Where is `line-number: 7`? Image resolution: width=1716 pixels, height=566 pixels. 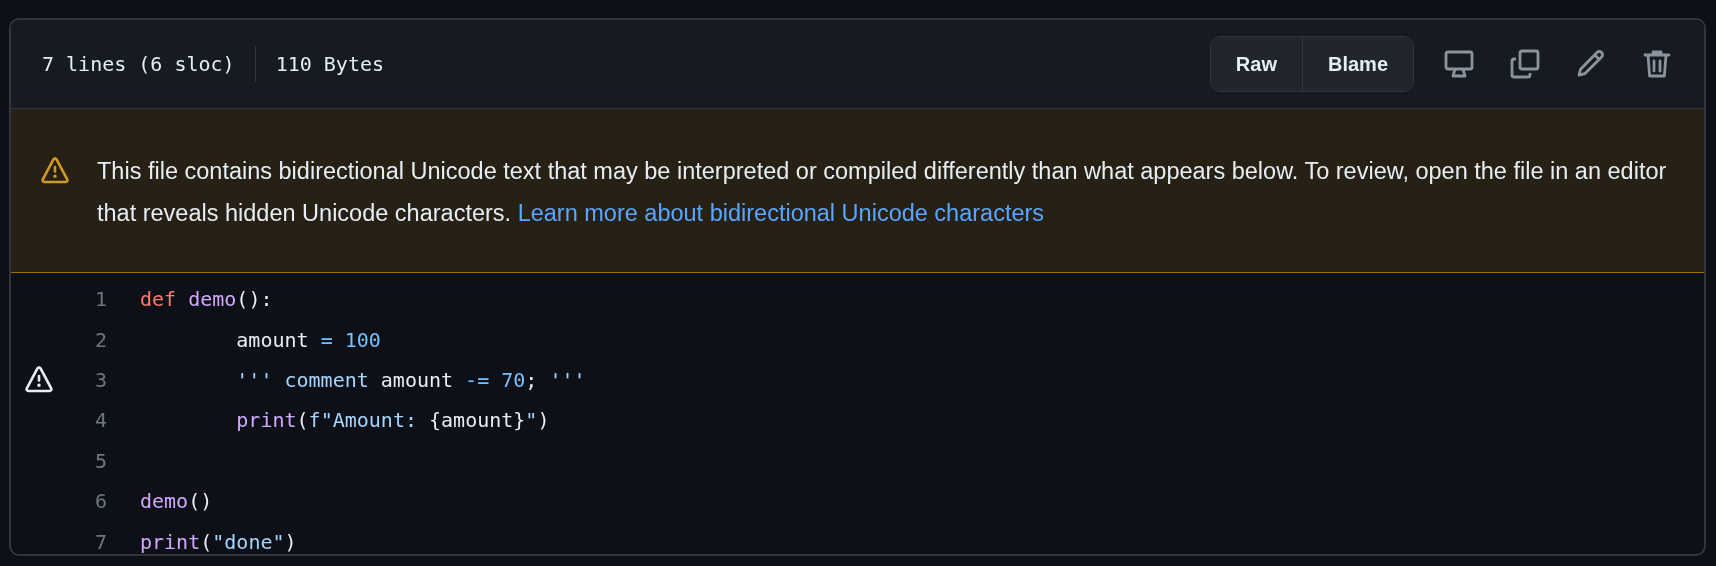 line-number: 7 is located at coordinates (100, 541).